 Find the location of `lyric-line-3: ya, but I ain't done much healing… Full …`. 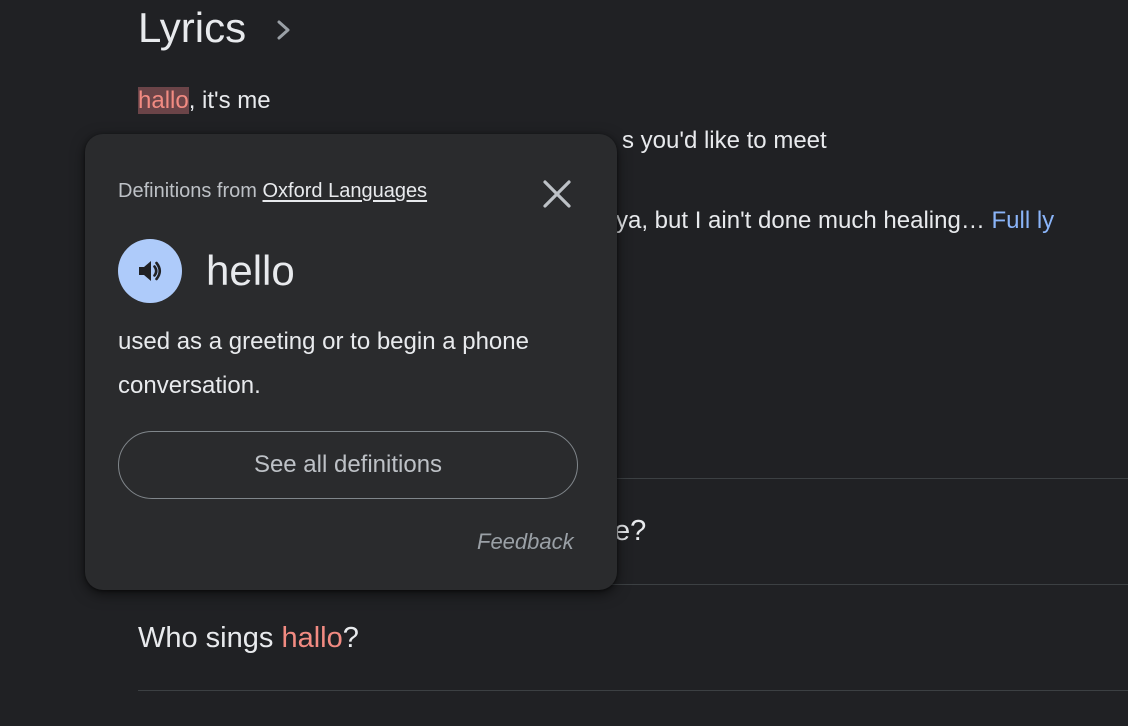

lyric-line-3: ya, but I ain't done much healing… Full … is located at coordinates (835, 221).